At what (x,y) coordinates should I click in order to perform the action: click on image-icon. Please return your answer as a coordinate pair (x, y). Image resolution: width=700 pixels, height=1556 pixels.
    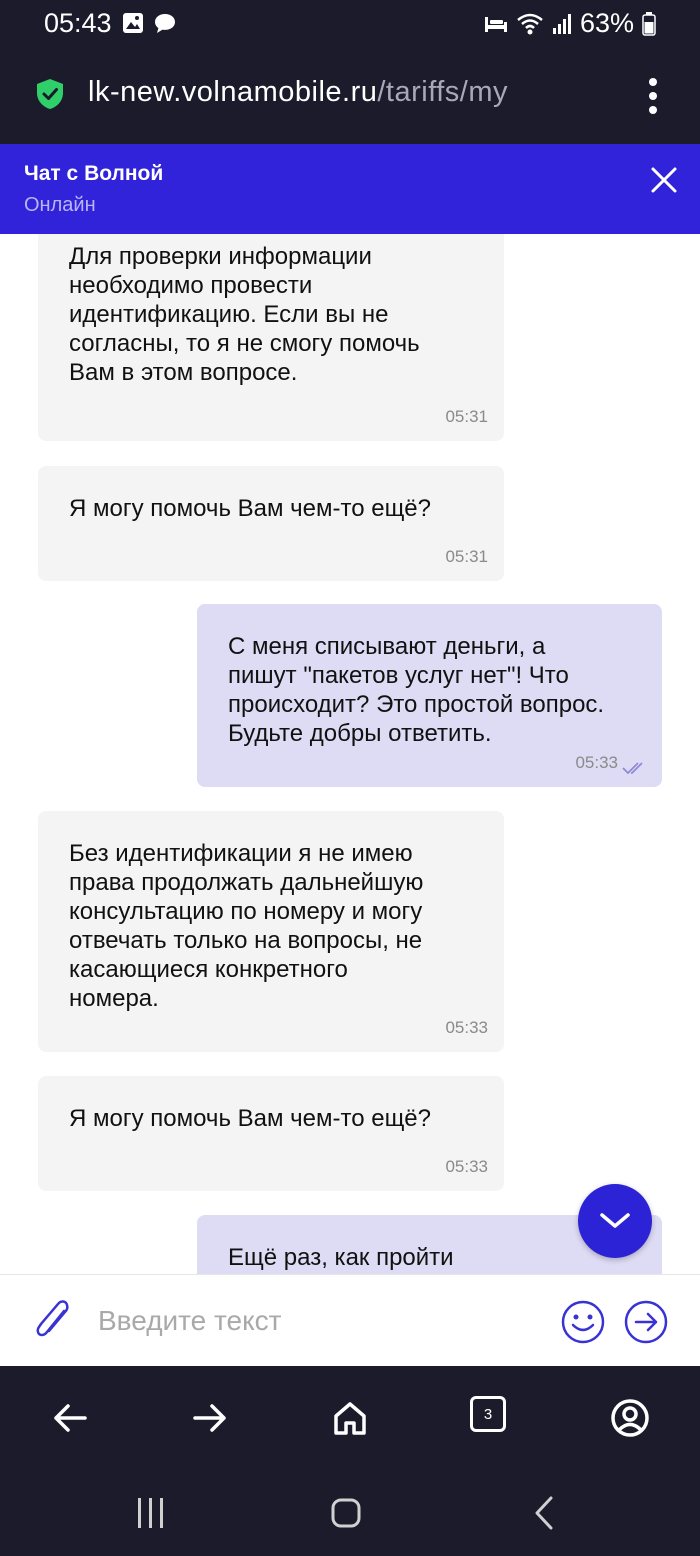
    Looking at the image, I should click on (133, 23).